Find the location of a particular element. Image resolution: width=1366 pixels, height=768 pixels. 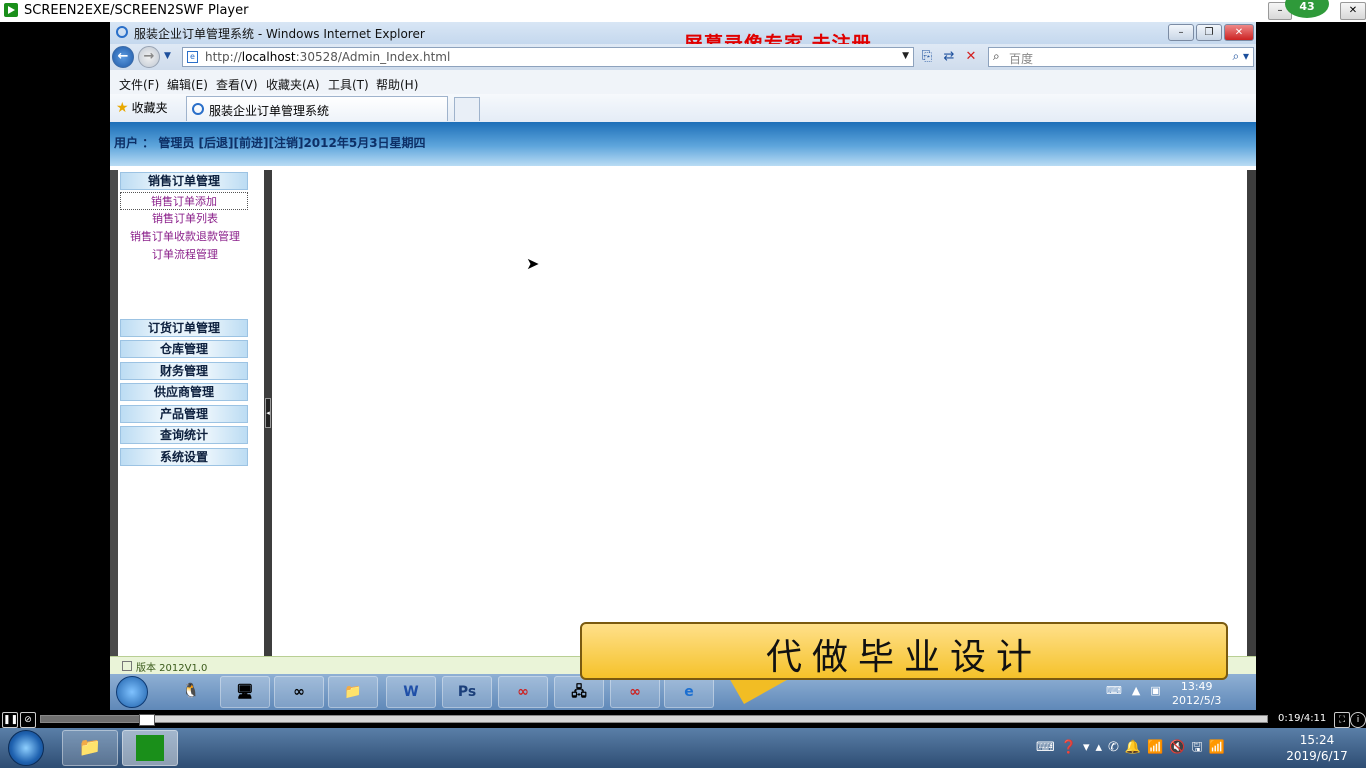

player-logo-icon is located at coordinates (11, 10).